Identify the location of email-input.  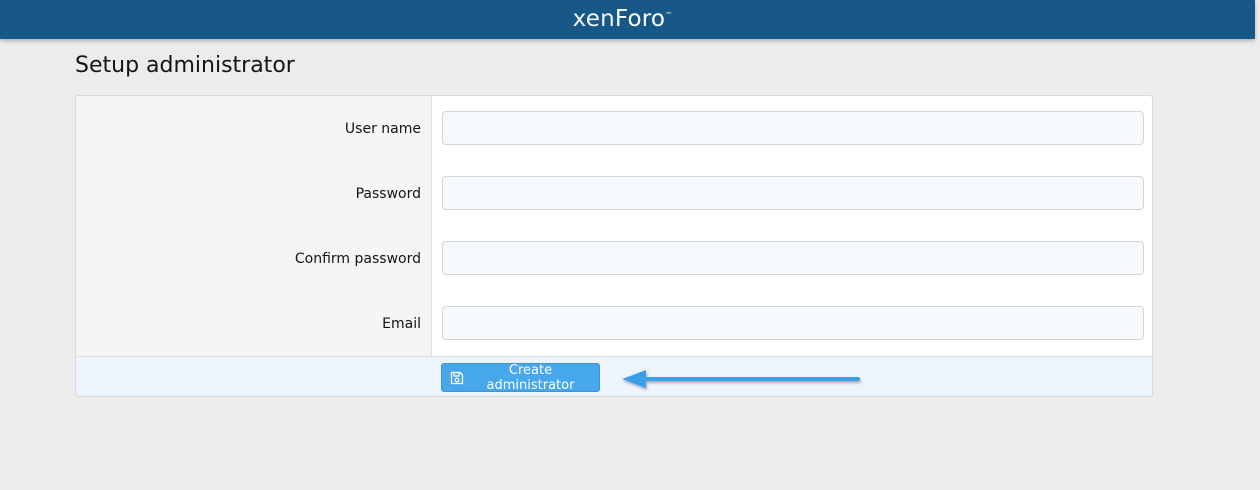
(793, 323).